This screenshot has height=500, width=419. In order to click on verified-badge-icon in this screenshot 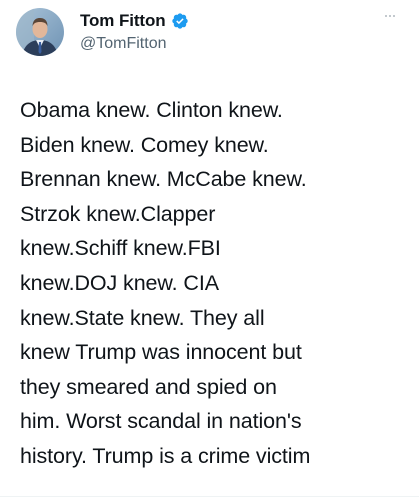, I will do `click(180, 21)`.